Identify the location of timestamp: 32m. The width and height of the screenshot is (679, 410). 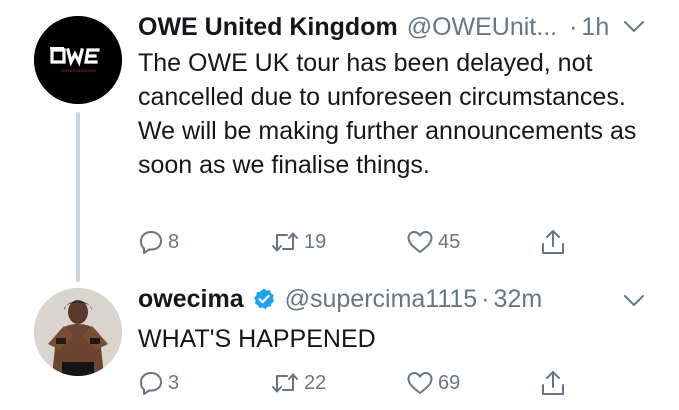
(518, 299).